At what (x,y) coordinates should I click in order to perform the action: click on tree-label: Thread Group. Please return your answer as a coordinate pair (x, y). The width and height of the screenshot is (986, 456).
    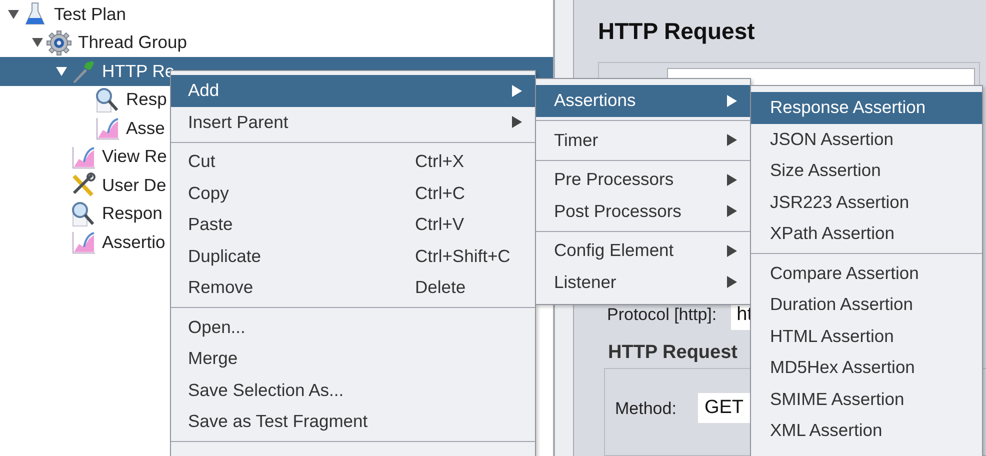
    Looking at the image, I should click on (132, 43).